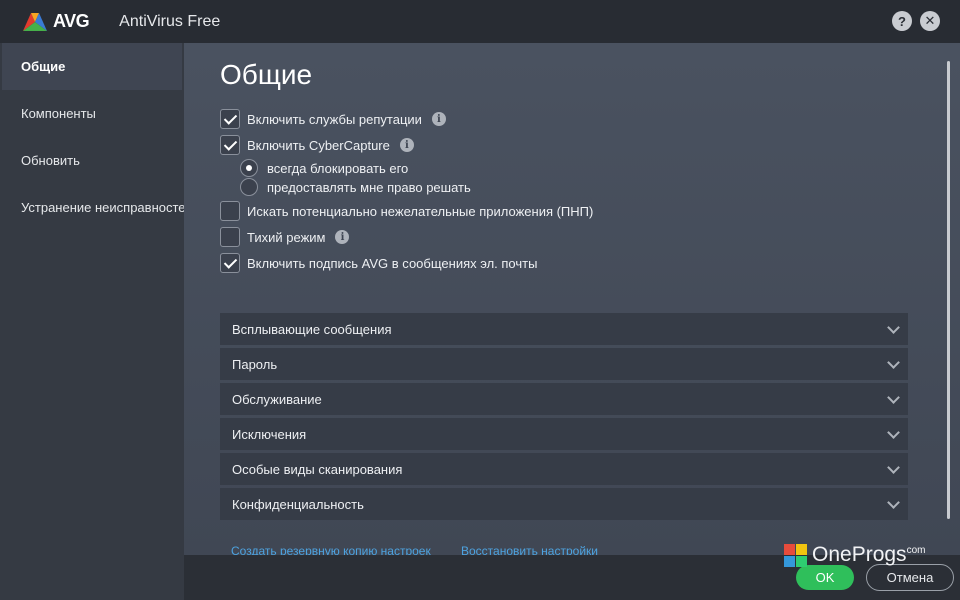 The image size is (960, 600). I want to click on section-special-scans: Особые виды сканирования, so click(564, 469).